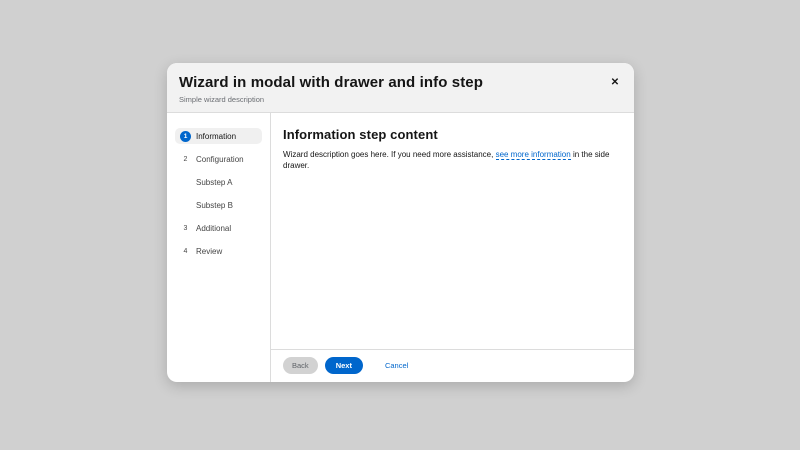  I want to click on wizard-step-review: 4 Review, so click(218, 251).